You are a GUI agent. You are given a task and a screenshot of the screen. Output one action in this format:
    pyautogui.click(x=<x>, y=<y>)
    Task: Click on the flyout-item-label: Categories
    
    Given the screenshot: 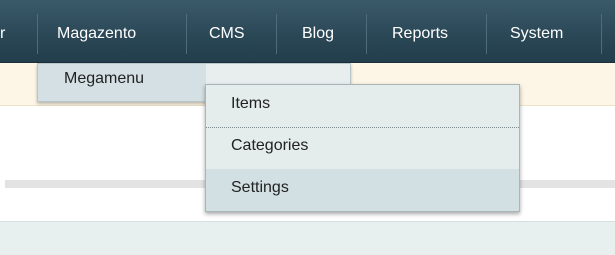 What is the action you would take?
    pyautogui.click(x=270, y=145)
    